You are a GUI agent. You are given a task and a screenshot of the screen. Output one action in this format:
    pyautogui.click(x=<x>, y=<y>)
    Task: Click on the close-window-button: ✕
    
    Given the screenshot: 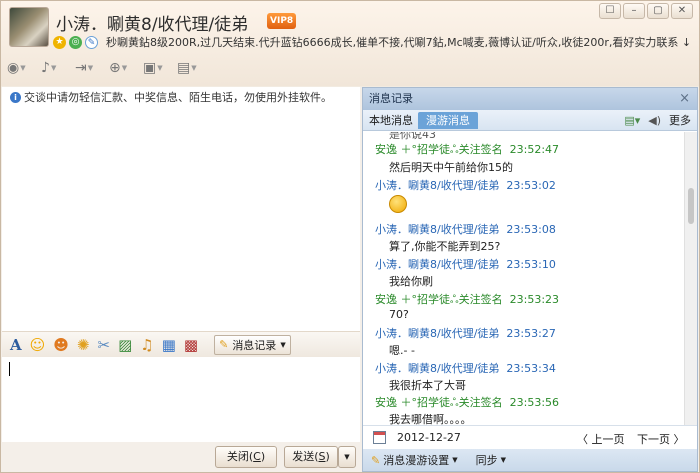 What is the action you would take?
    pyautogui.click(x=682, y=11)
    